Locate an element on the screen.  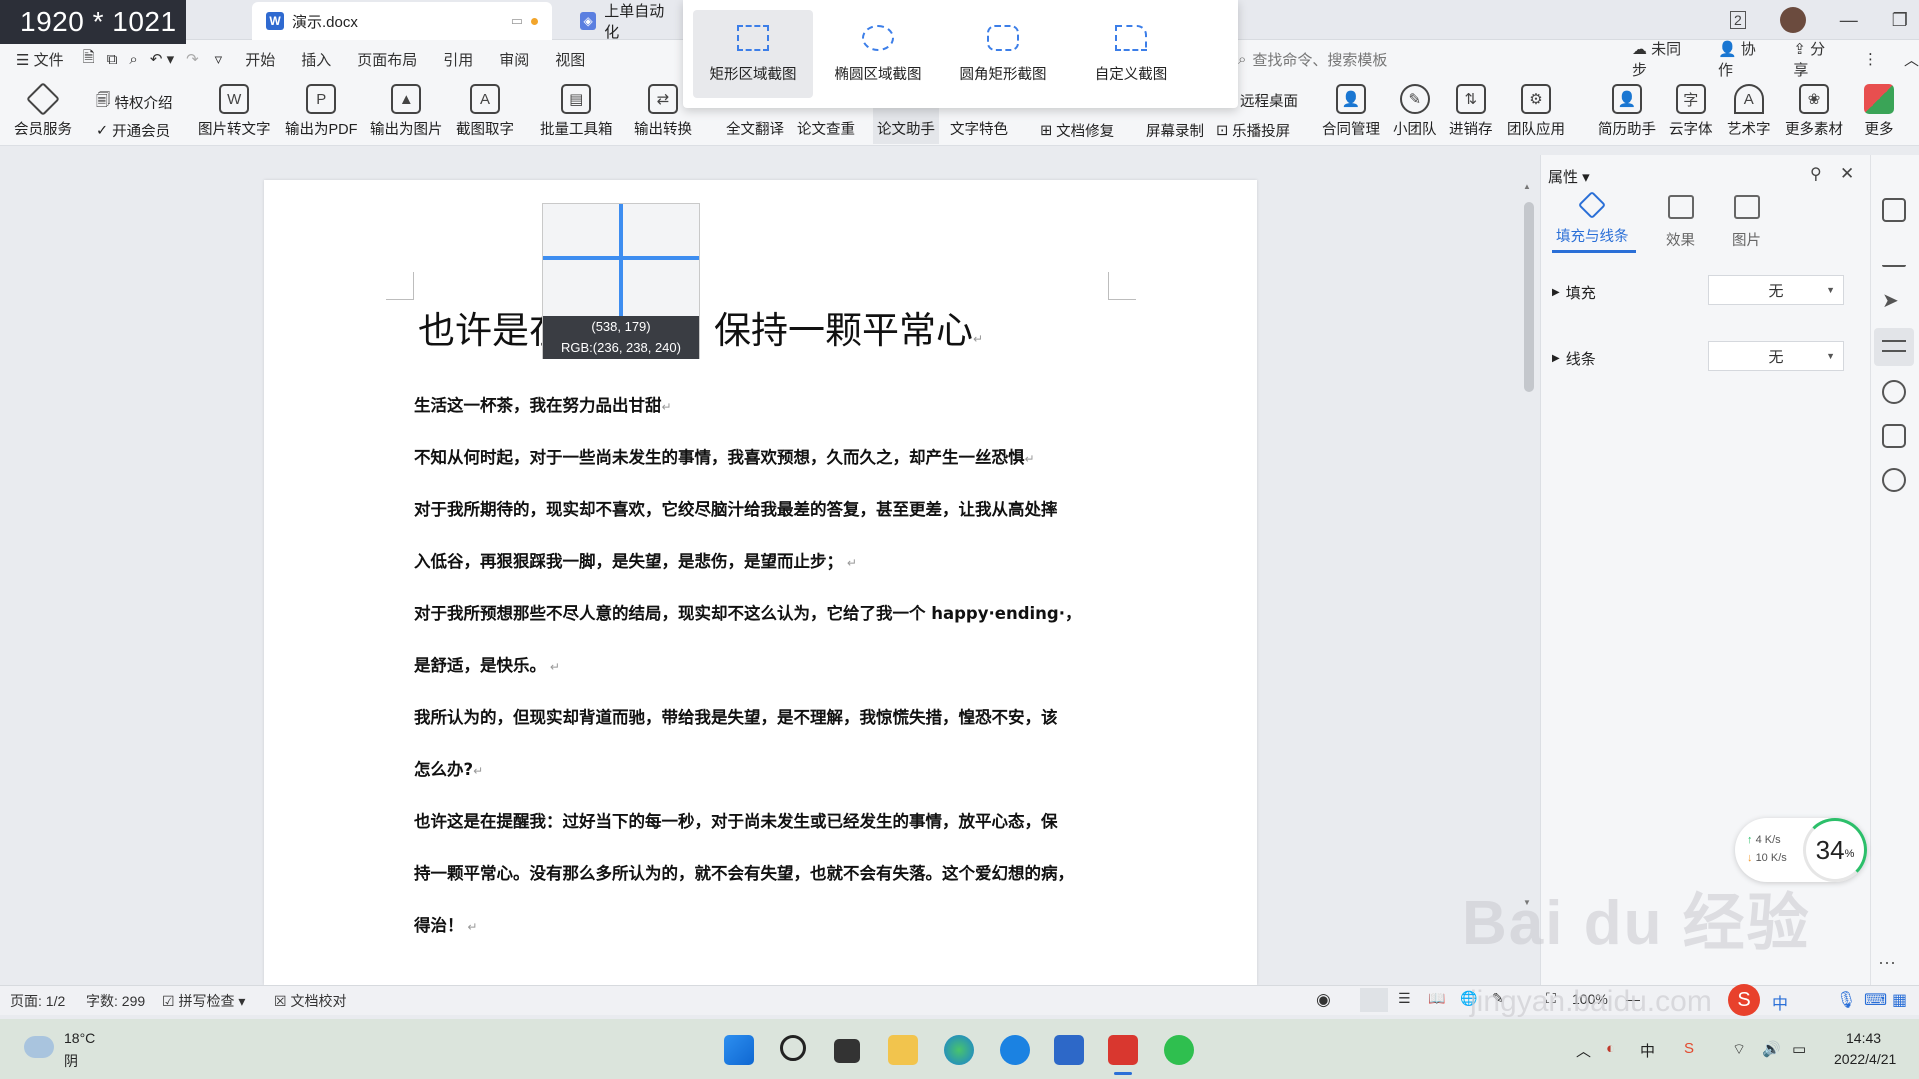
scroll-thumb is located at coordinates (1529, 297).